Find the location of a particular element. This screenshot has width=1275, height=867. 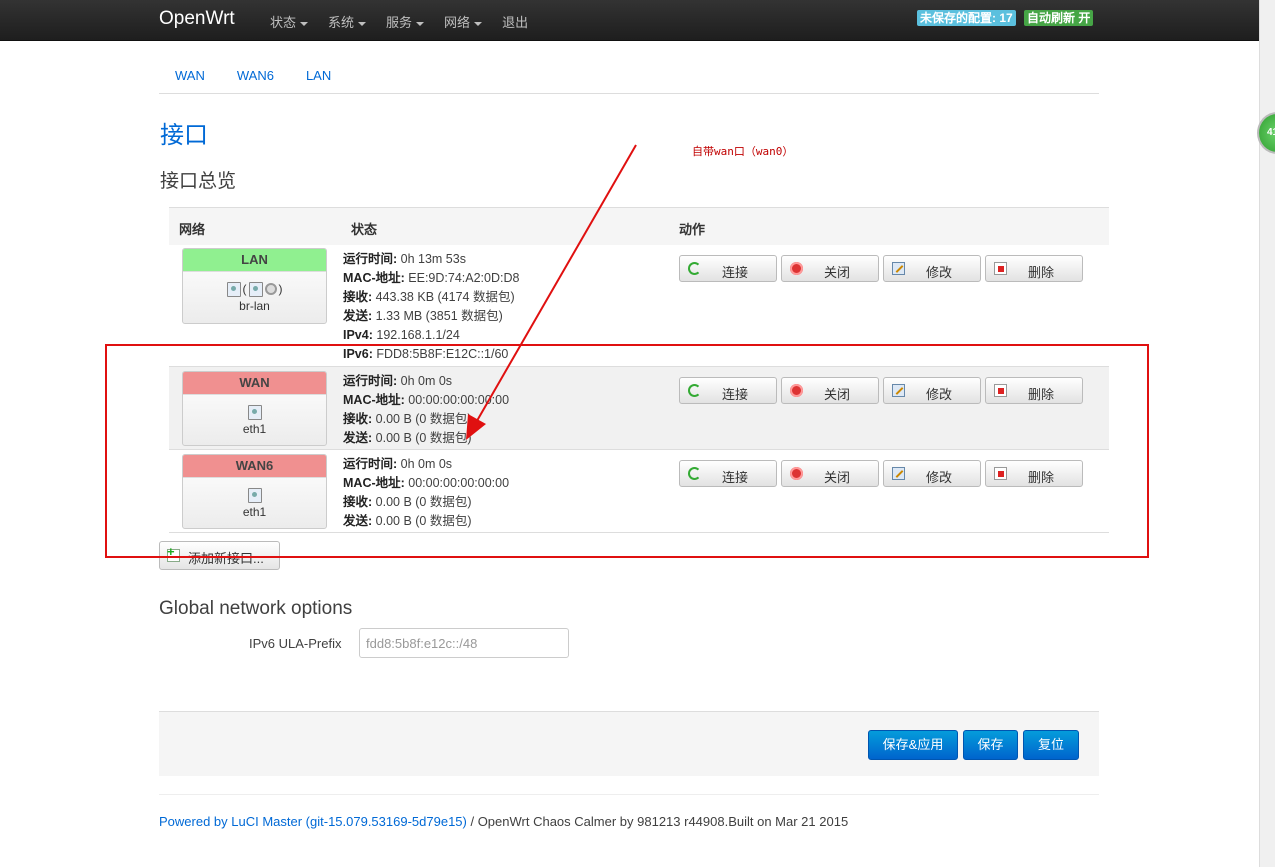

device-name: br-lan is located at coordinates (254, 306).